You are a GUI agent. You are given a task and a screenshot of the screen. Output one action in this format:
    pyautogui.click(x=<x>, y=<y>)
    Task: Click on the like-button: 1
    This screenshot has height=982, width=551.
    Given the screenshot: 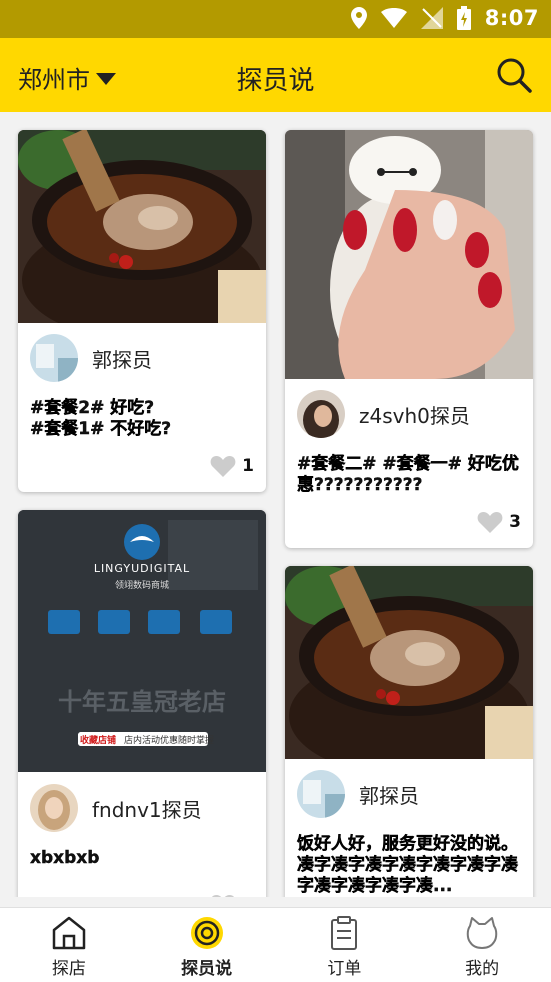 What is the action you would take?
    pyautogui.click(x=232, y=466)
    